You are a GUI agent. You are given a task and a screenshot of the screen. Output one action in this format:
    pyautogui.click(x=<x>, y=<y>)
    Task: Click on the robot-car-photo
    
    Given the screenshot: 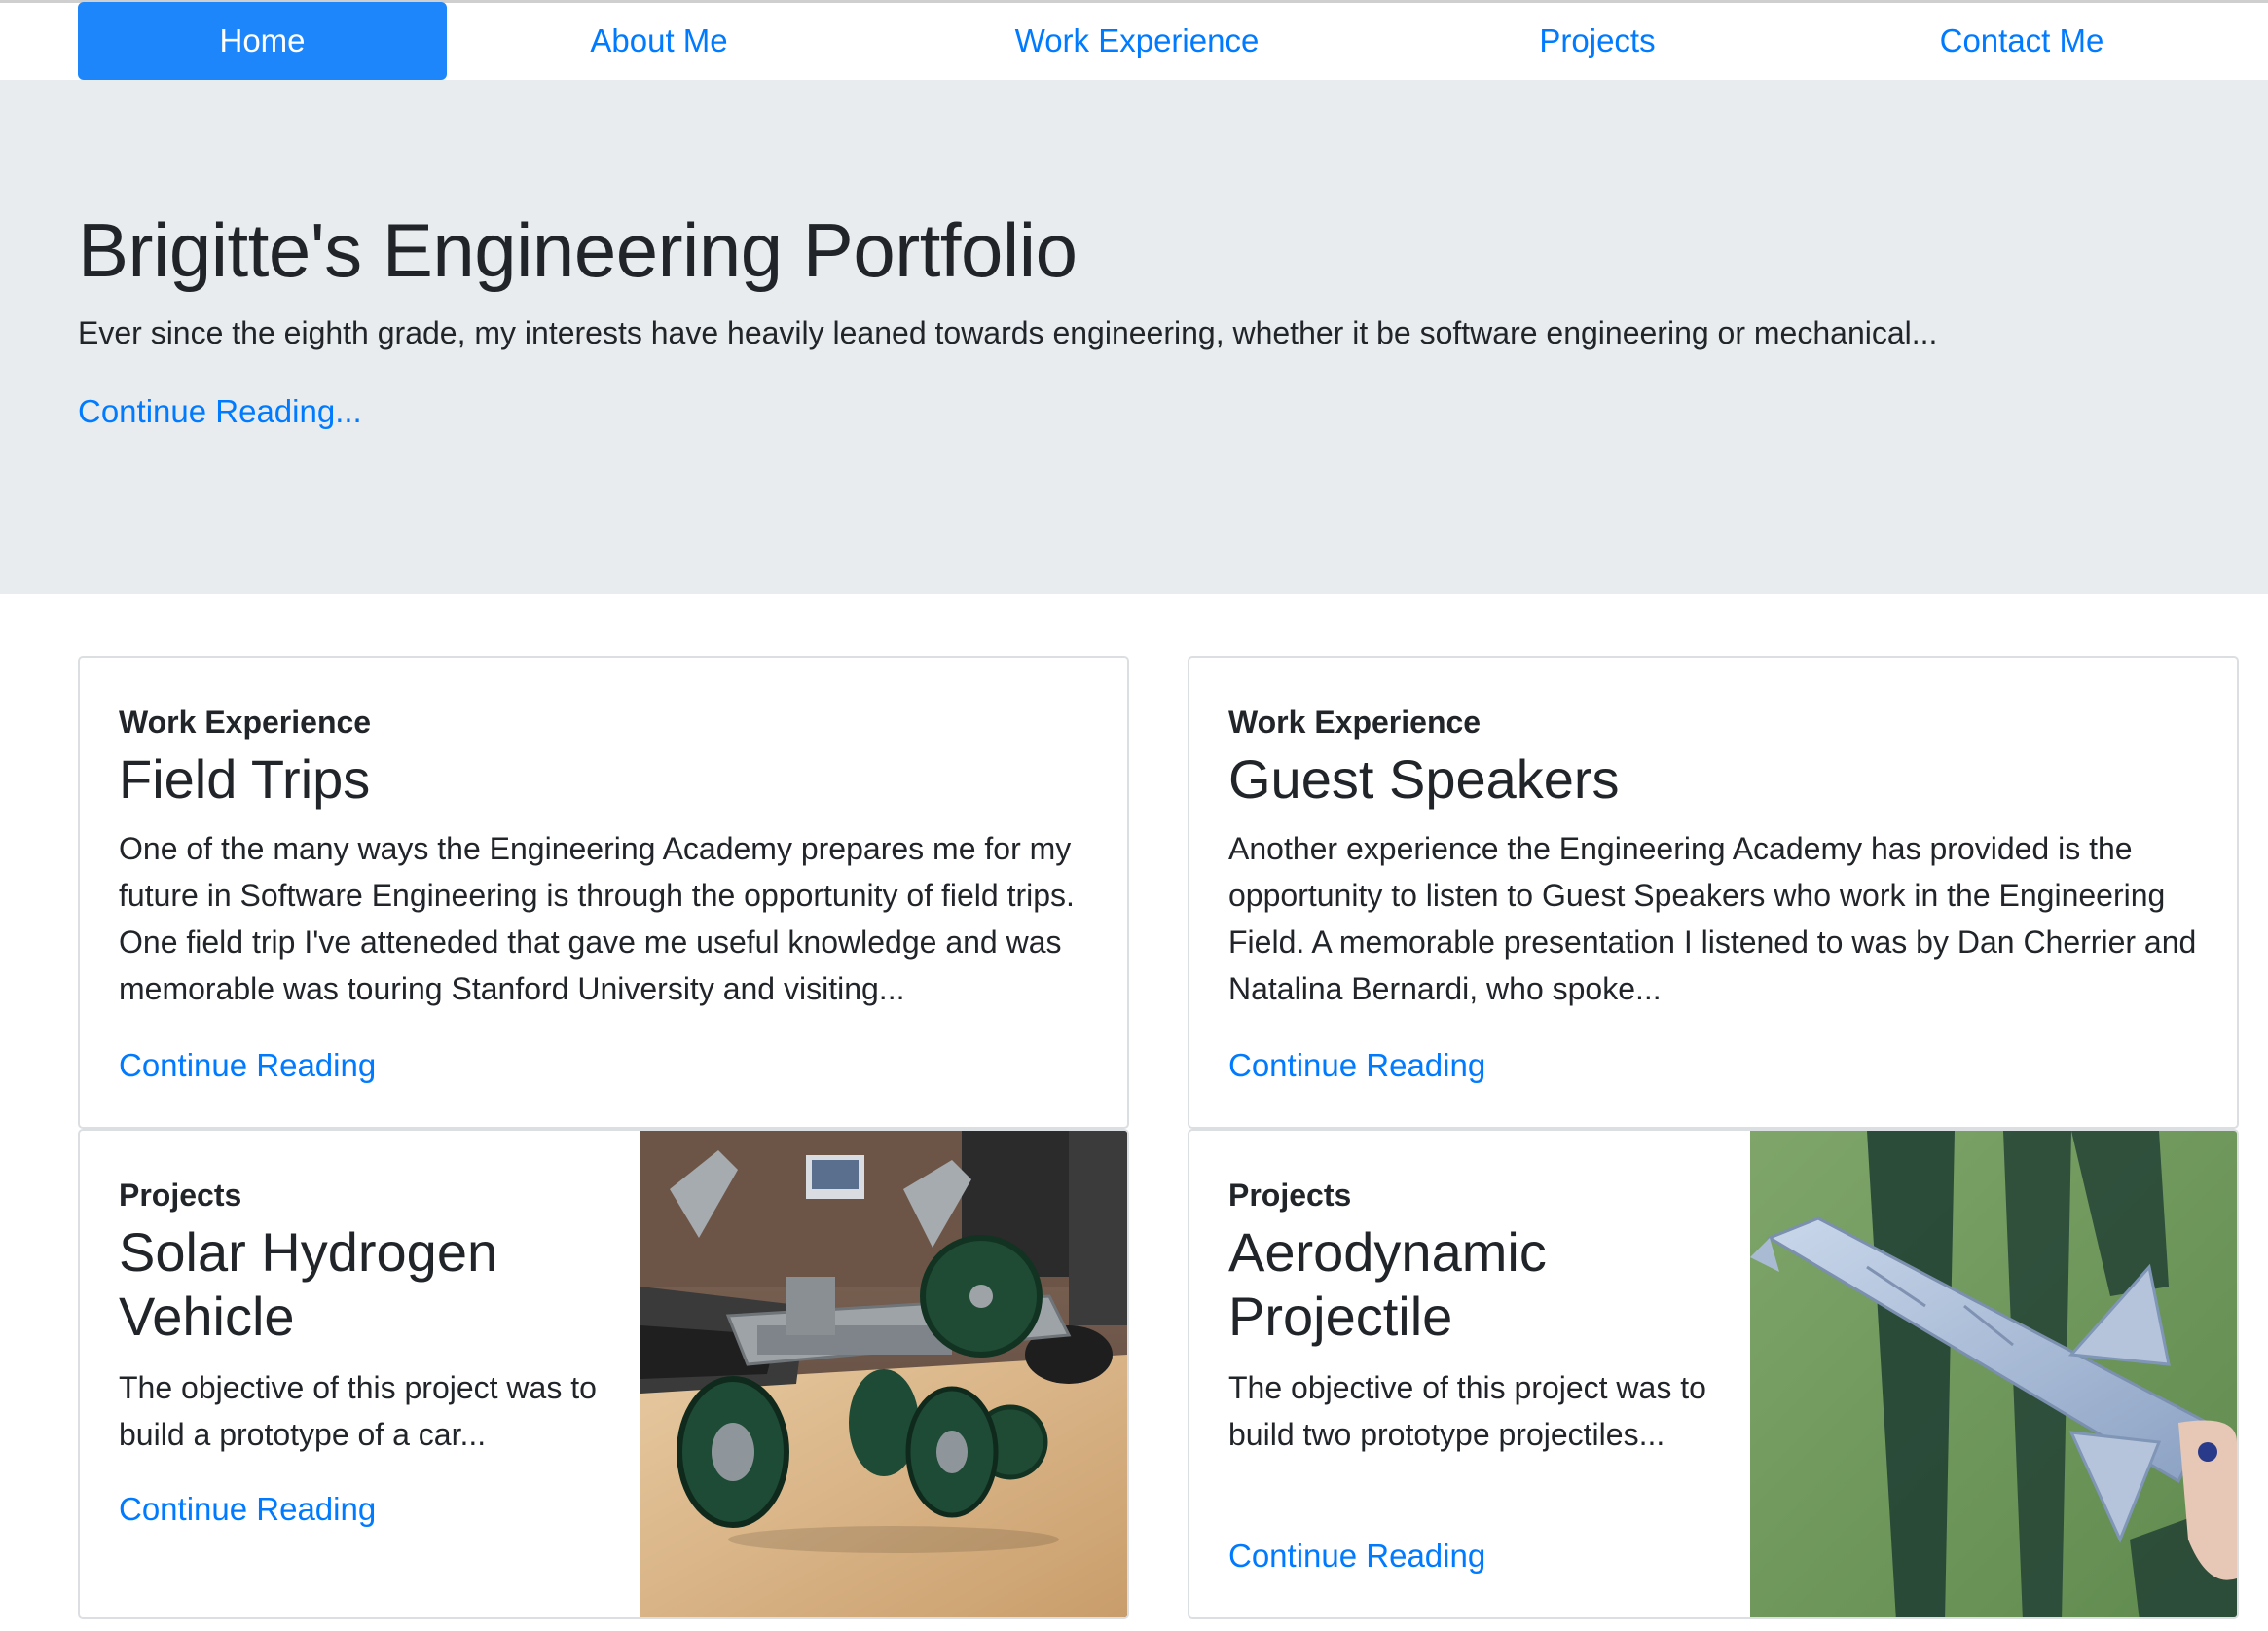 What is the action you would take?
    pyautogui.click(x=883, y=1374)
    